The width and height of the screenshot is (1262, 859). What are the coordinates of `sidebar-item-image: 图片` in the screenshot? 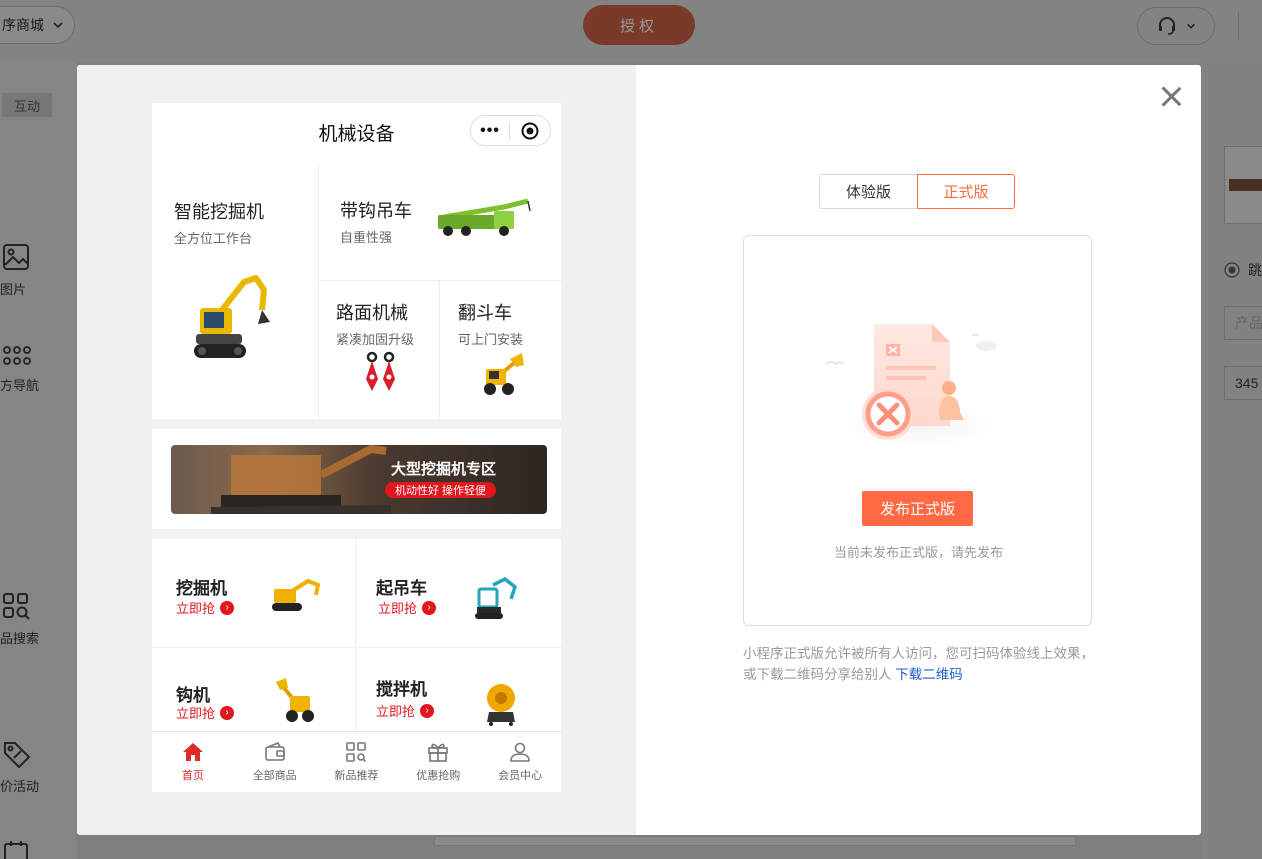 It's located at (38, 270).